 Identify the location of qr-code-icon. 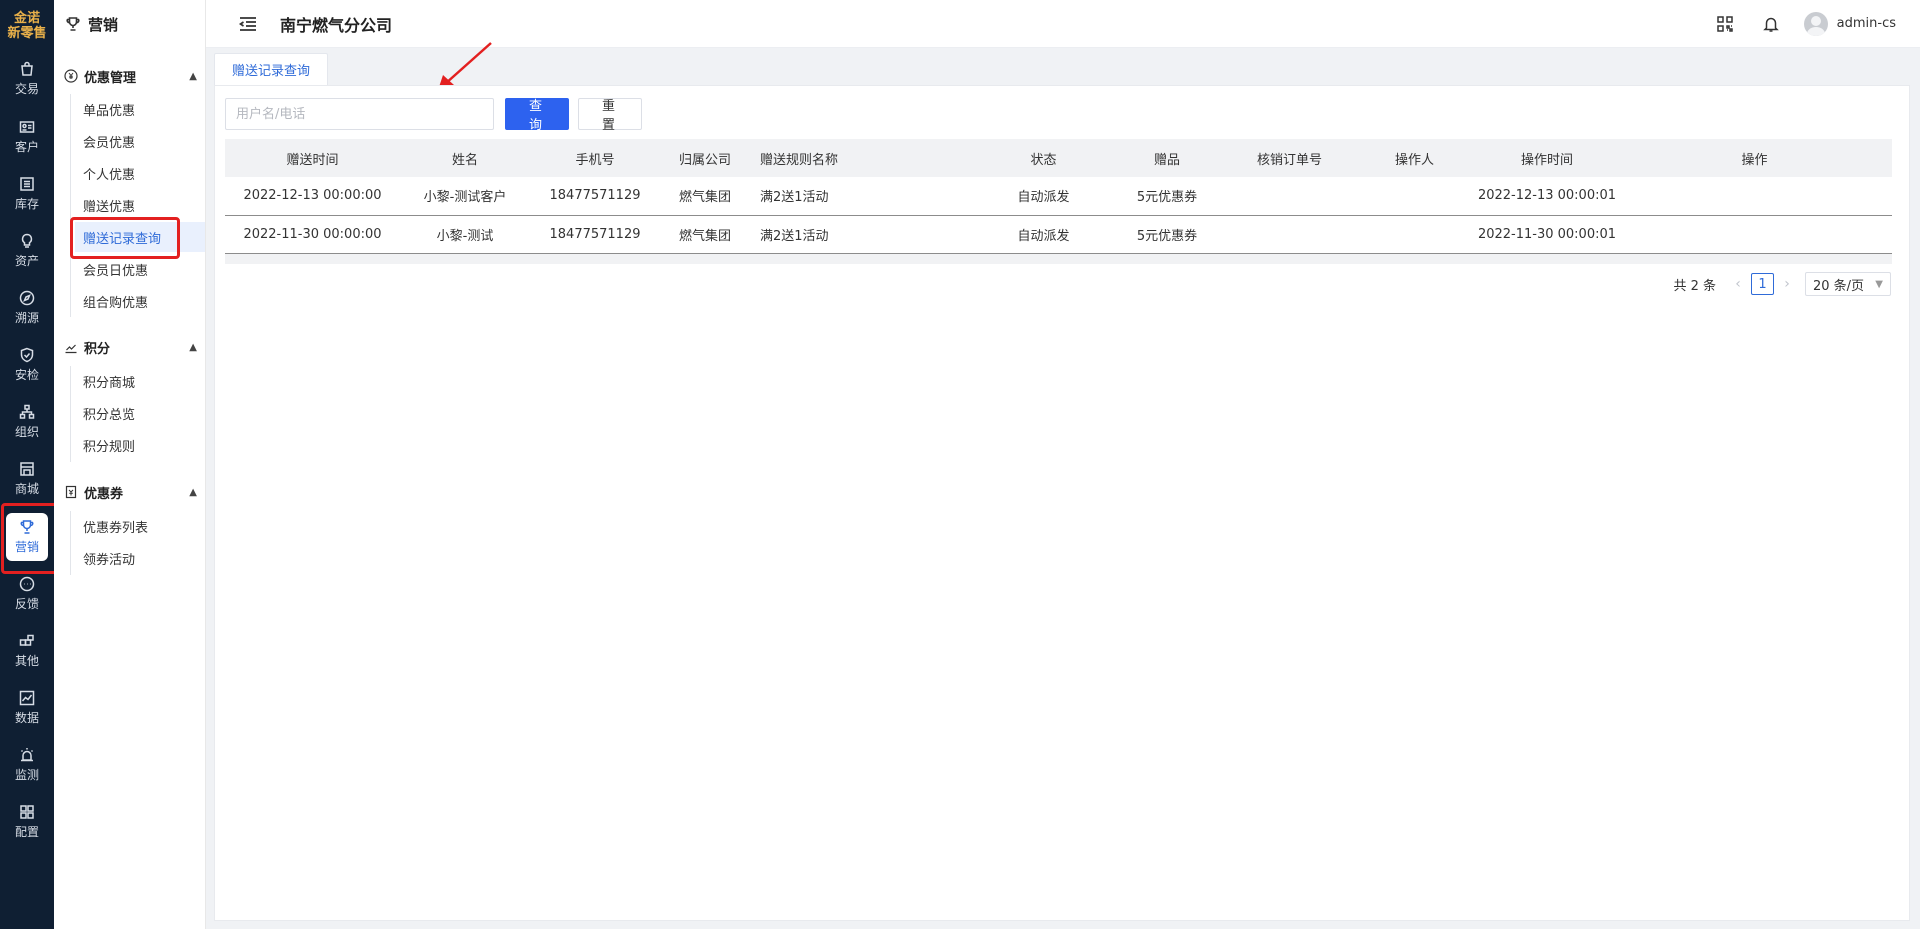
(1724, 23).